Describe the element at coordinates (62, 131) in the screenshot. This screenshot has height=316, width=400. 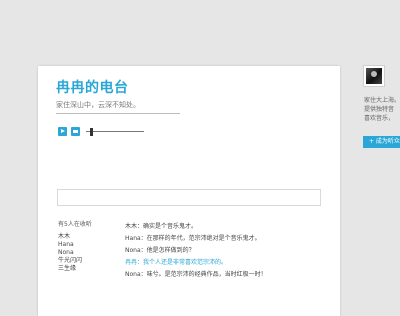
I see `play-icon` at that location.